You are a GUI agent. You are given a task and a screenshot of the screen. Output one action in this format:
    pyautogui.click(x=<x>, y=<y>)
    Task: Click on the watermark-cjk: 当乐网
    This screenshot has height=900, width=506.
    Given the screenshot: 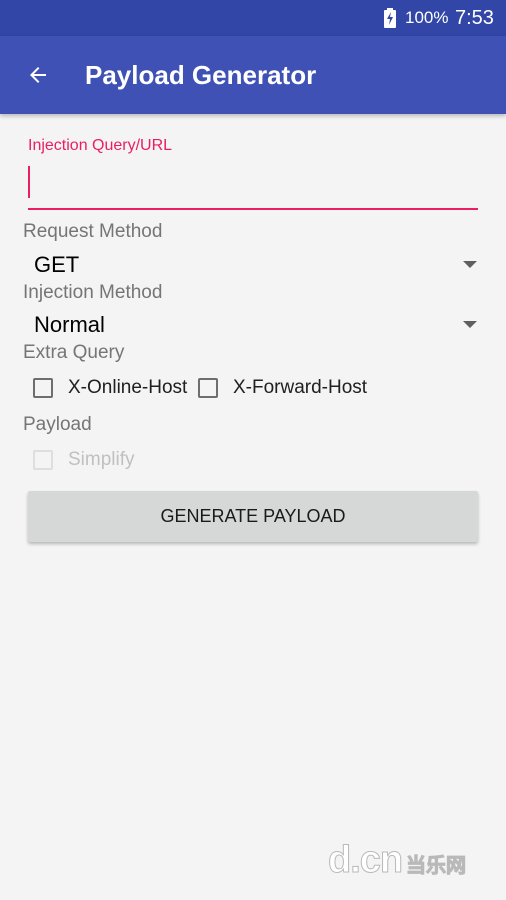 What is the action you would take?
    pyautogui.click(x=436, y=866)
    